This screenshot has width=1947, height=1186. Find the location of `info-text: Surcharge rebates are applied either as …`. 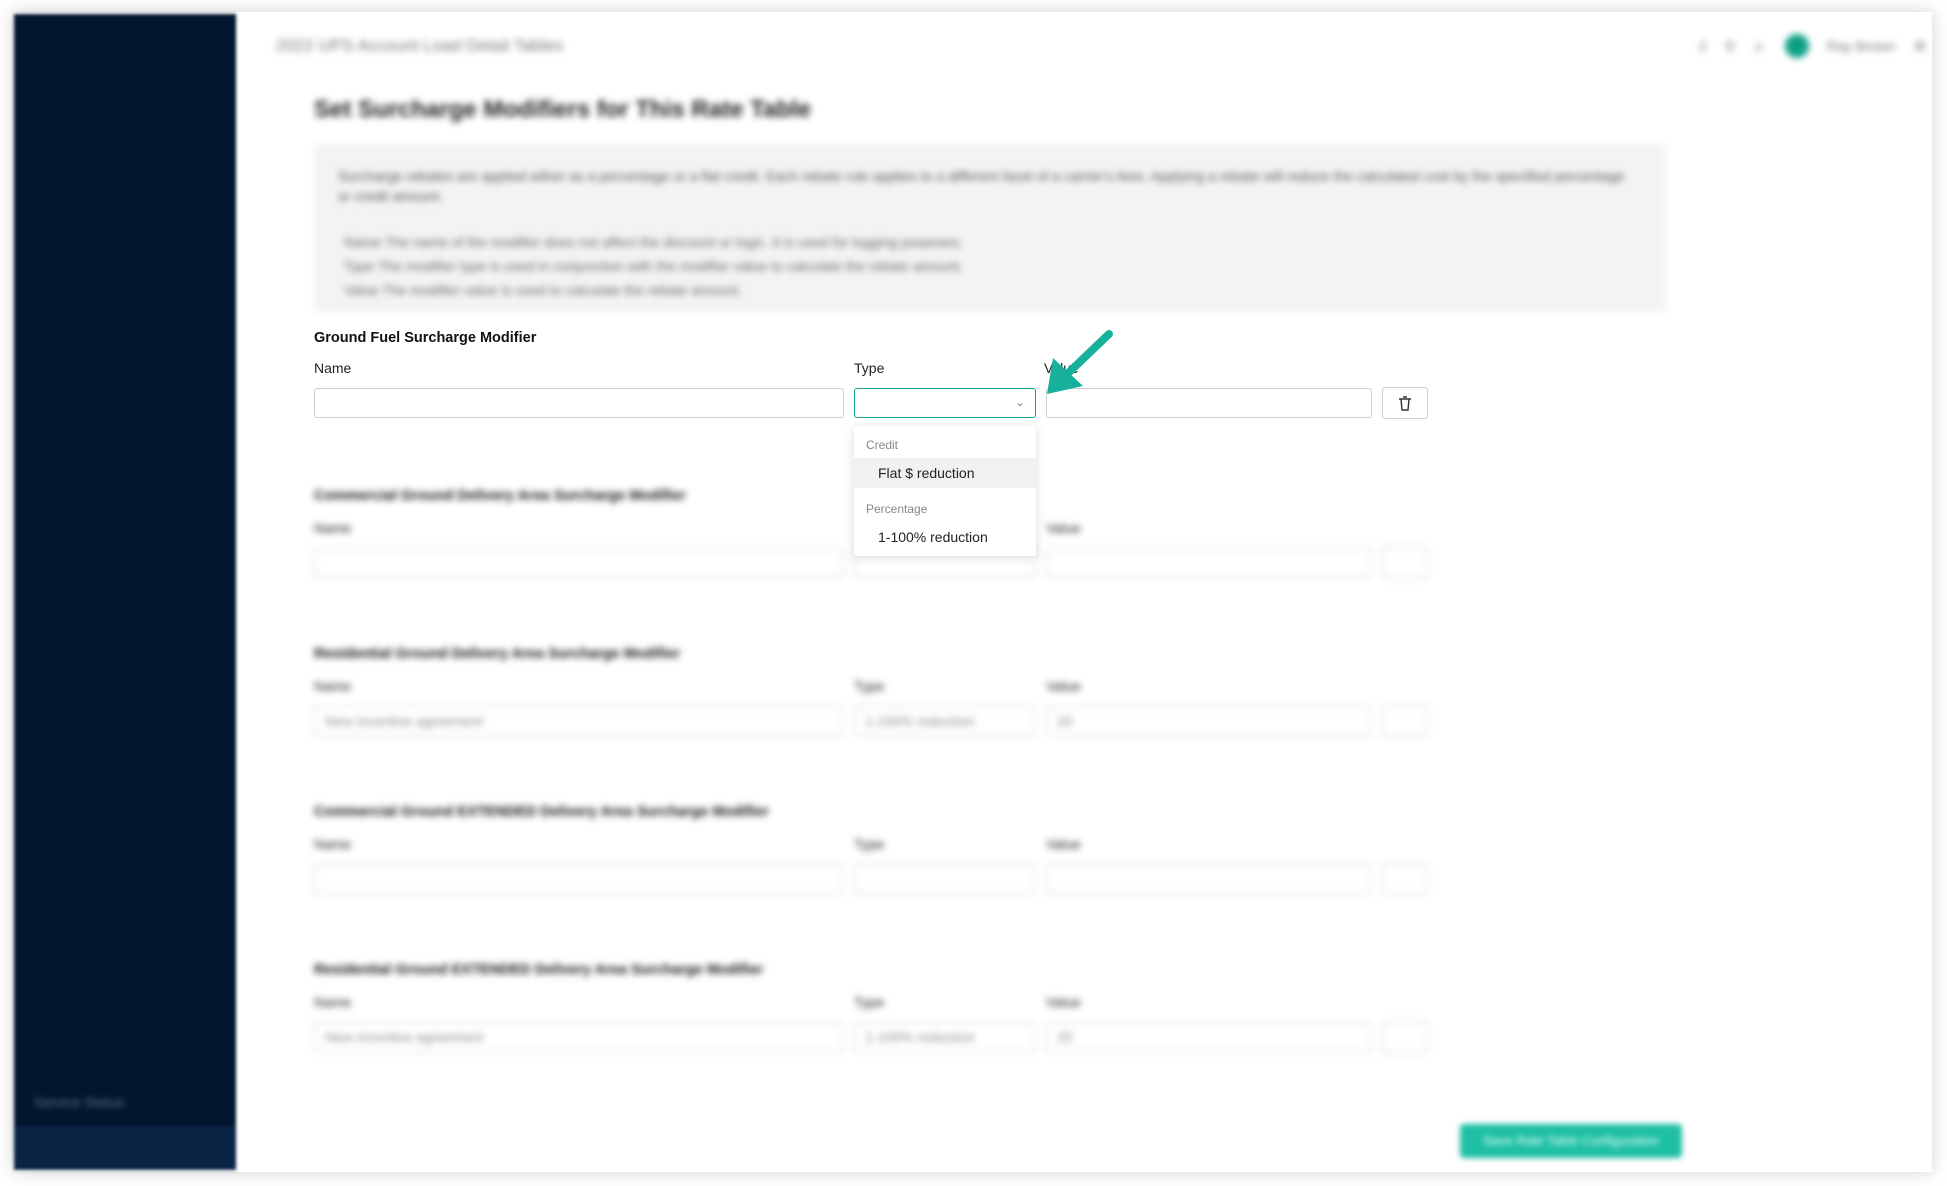

info-text: Surcharge rebates are applied either as … is located at coordinates (981, 186).